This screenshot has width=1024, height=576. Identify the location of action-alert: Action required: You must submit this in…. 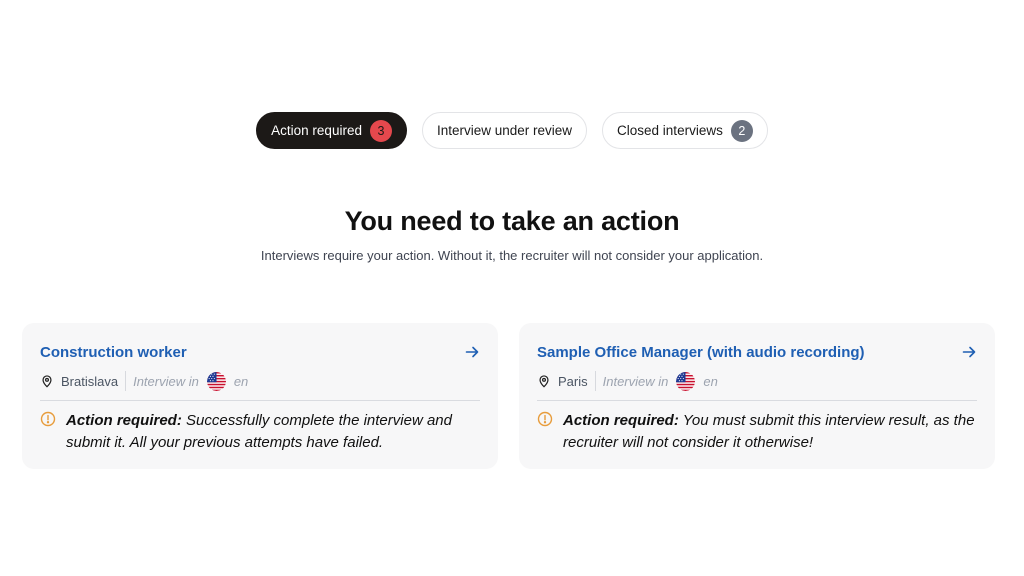
(757, 431).